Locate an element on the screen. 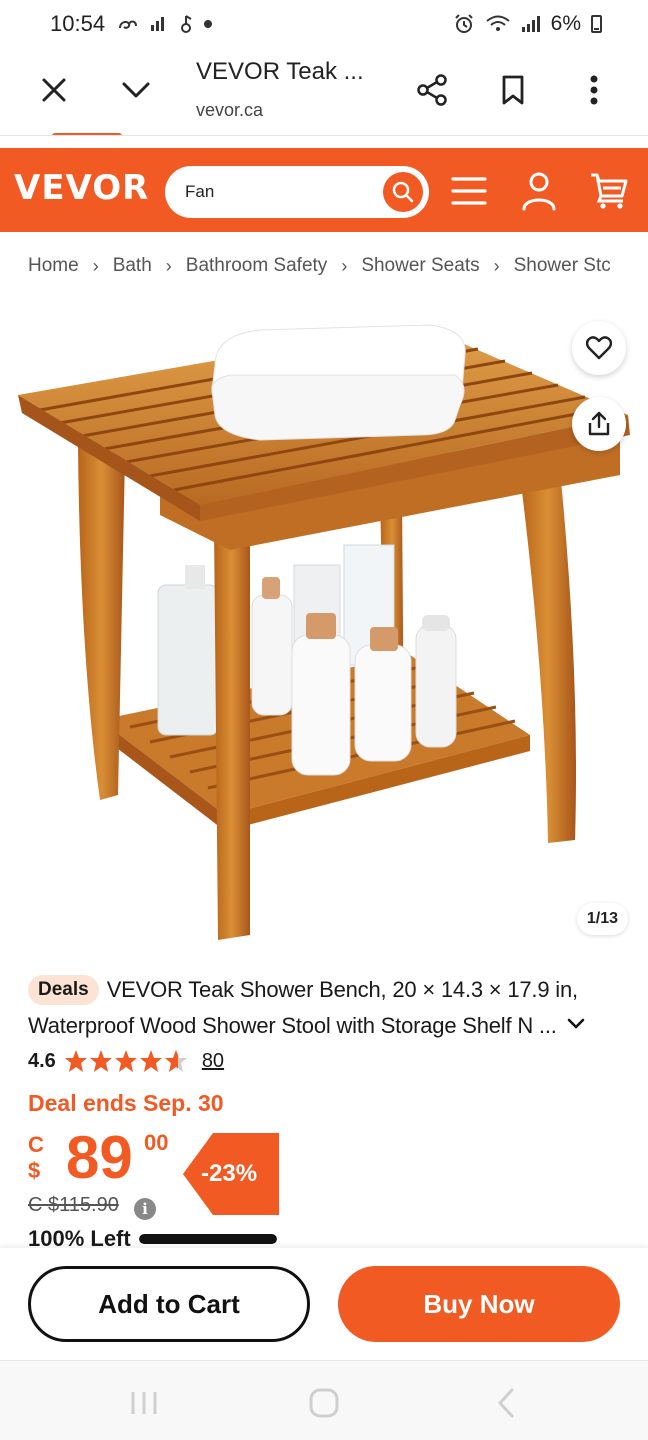 The width and height of the screenshot is (648, 1440). stock-progress-fill is located at coordinates (207, 1239).